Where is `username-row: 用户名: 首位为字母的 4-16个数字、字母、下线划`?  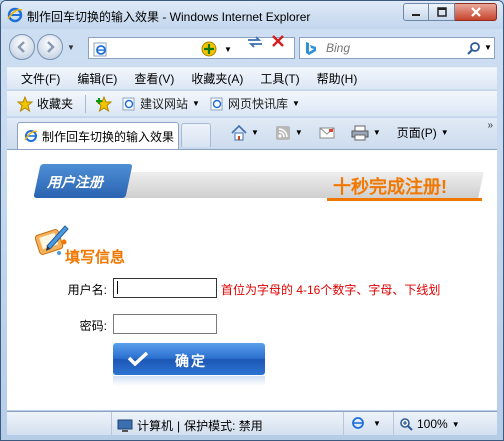 username-row: 用户名: 首位为字母的 4-16个数字、字母、下线划 is located at coordinates (252, 288).